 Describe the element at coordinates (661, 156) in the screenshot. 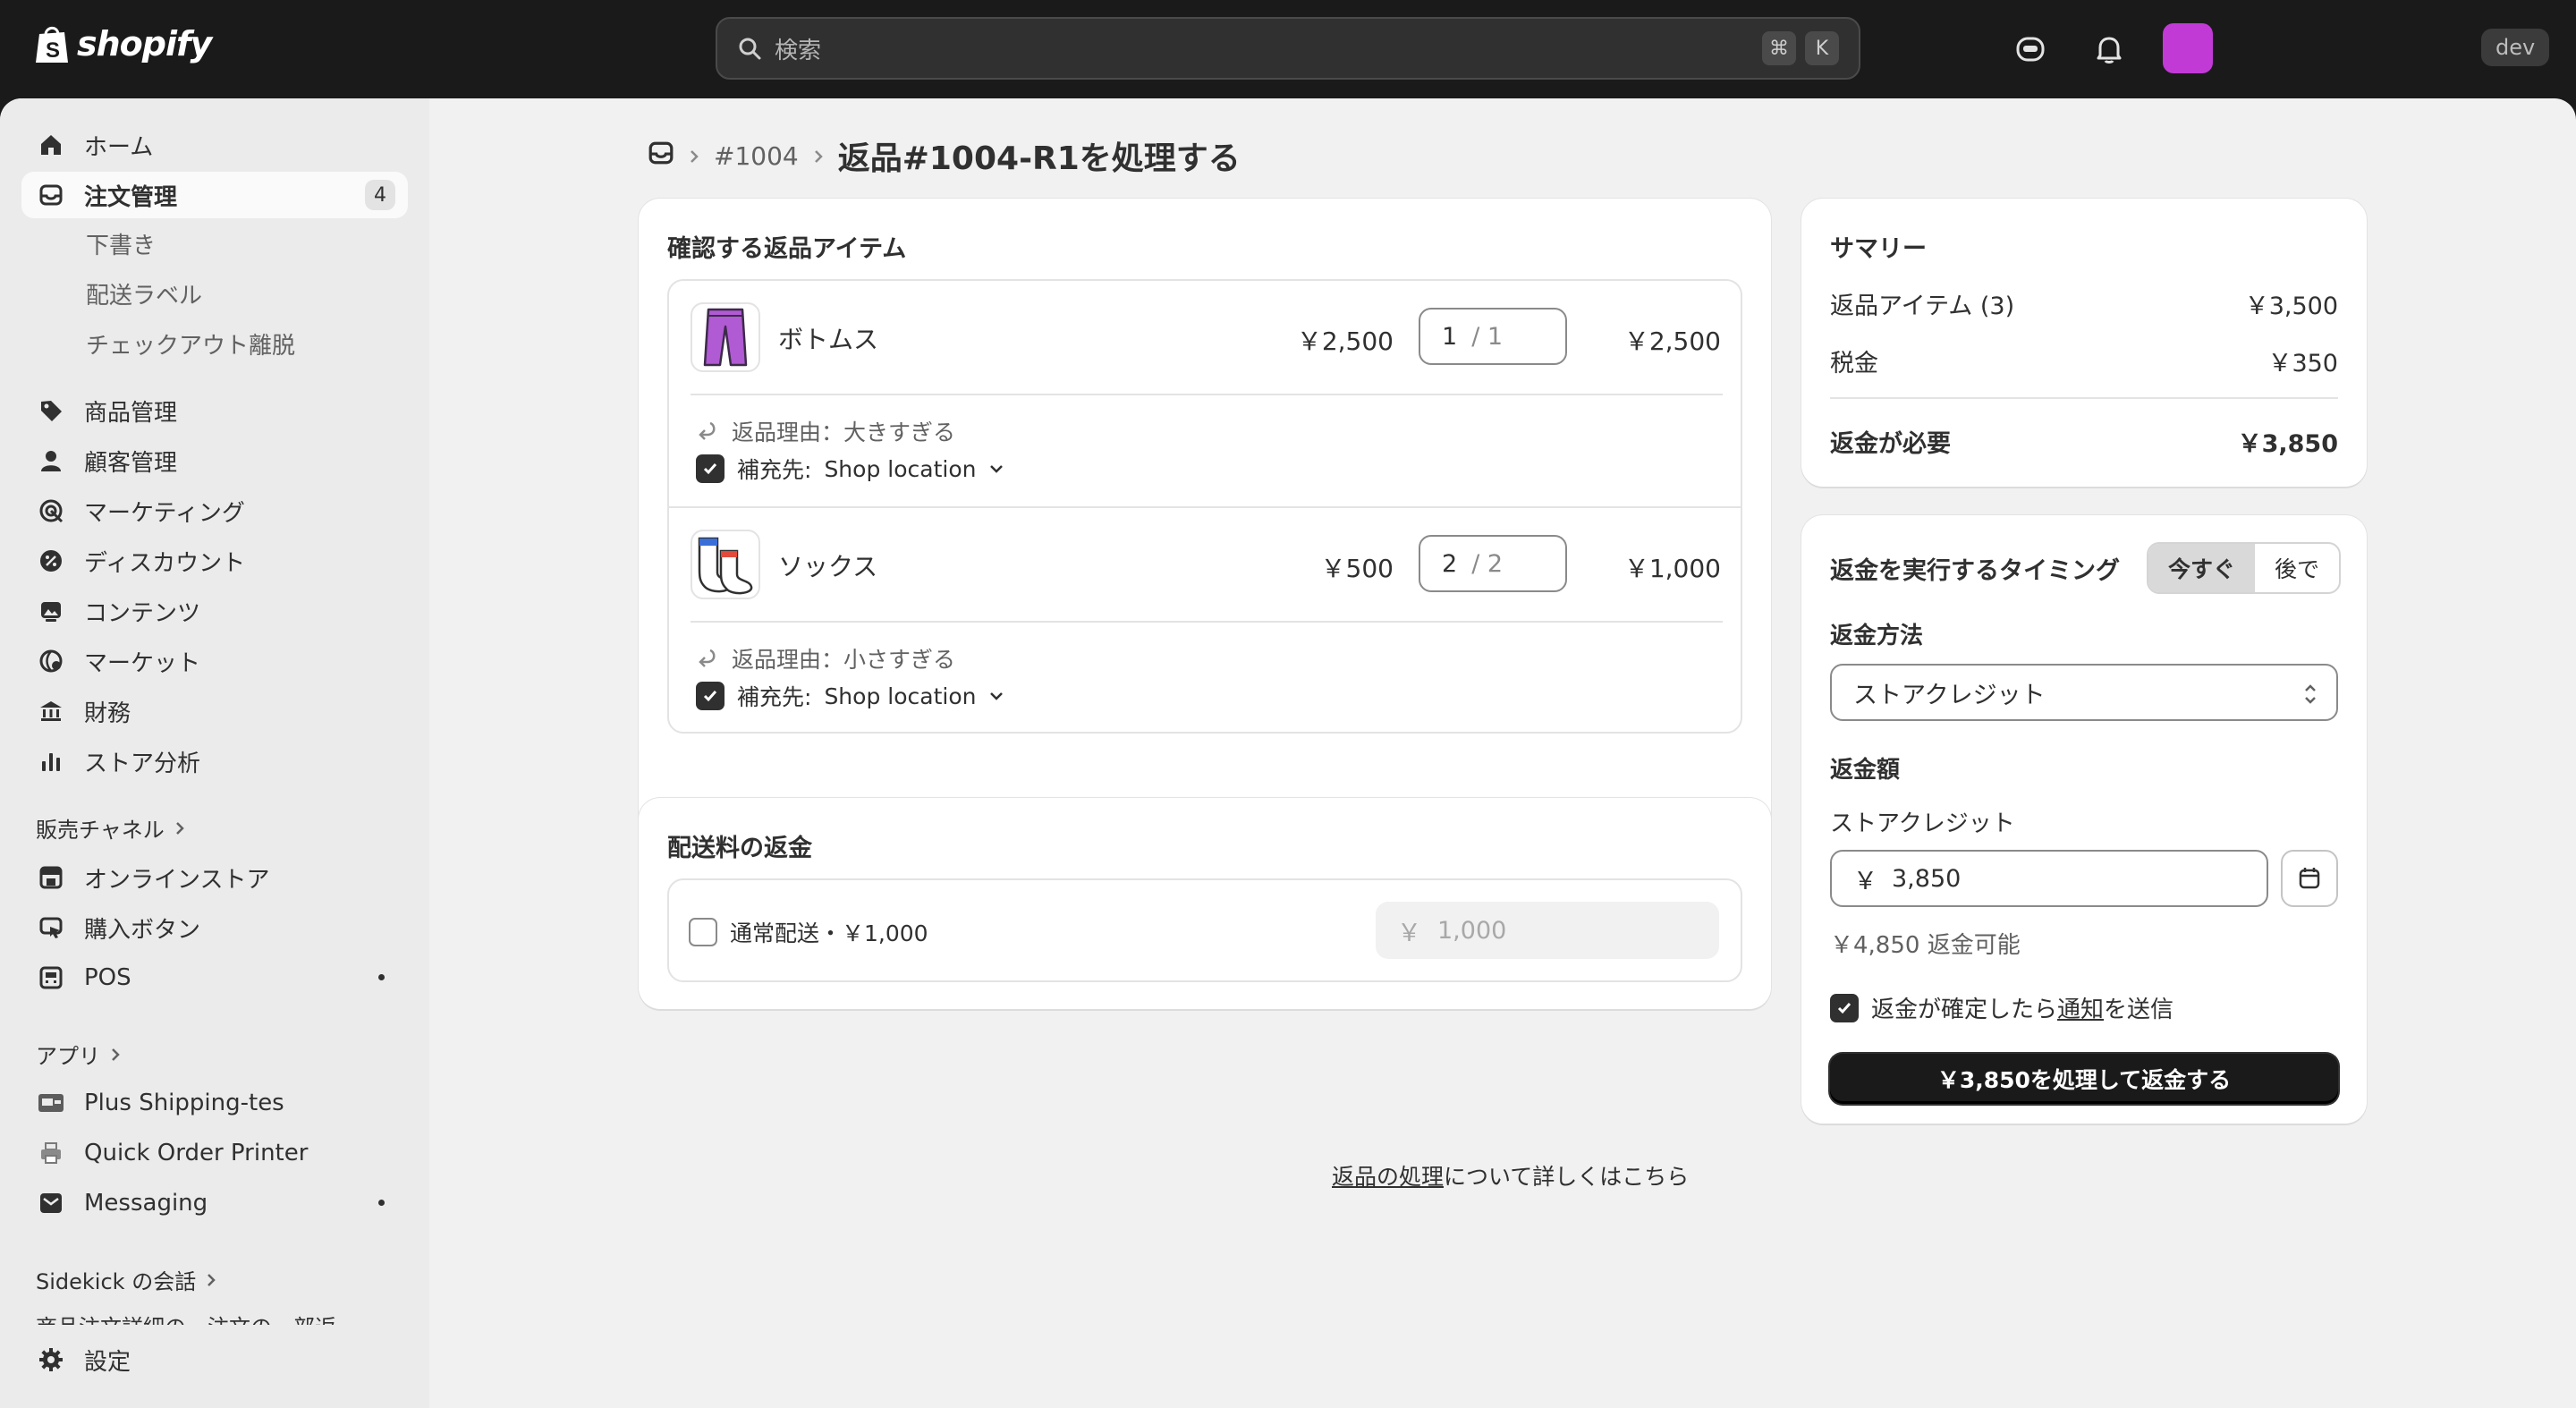

I see `inbox-icon` at that location.